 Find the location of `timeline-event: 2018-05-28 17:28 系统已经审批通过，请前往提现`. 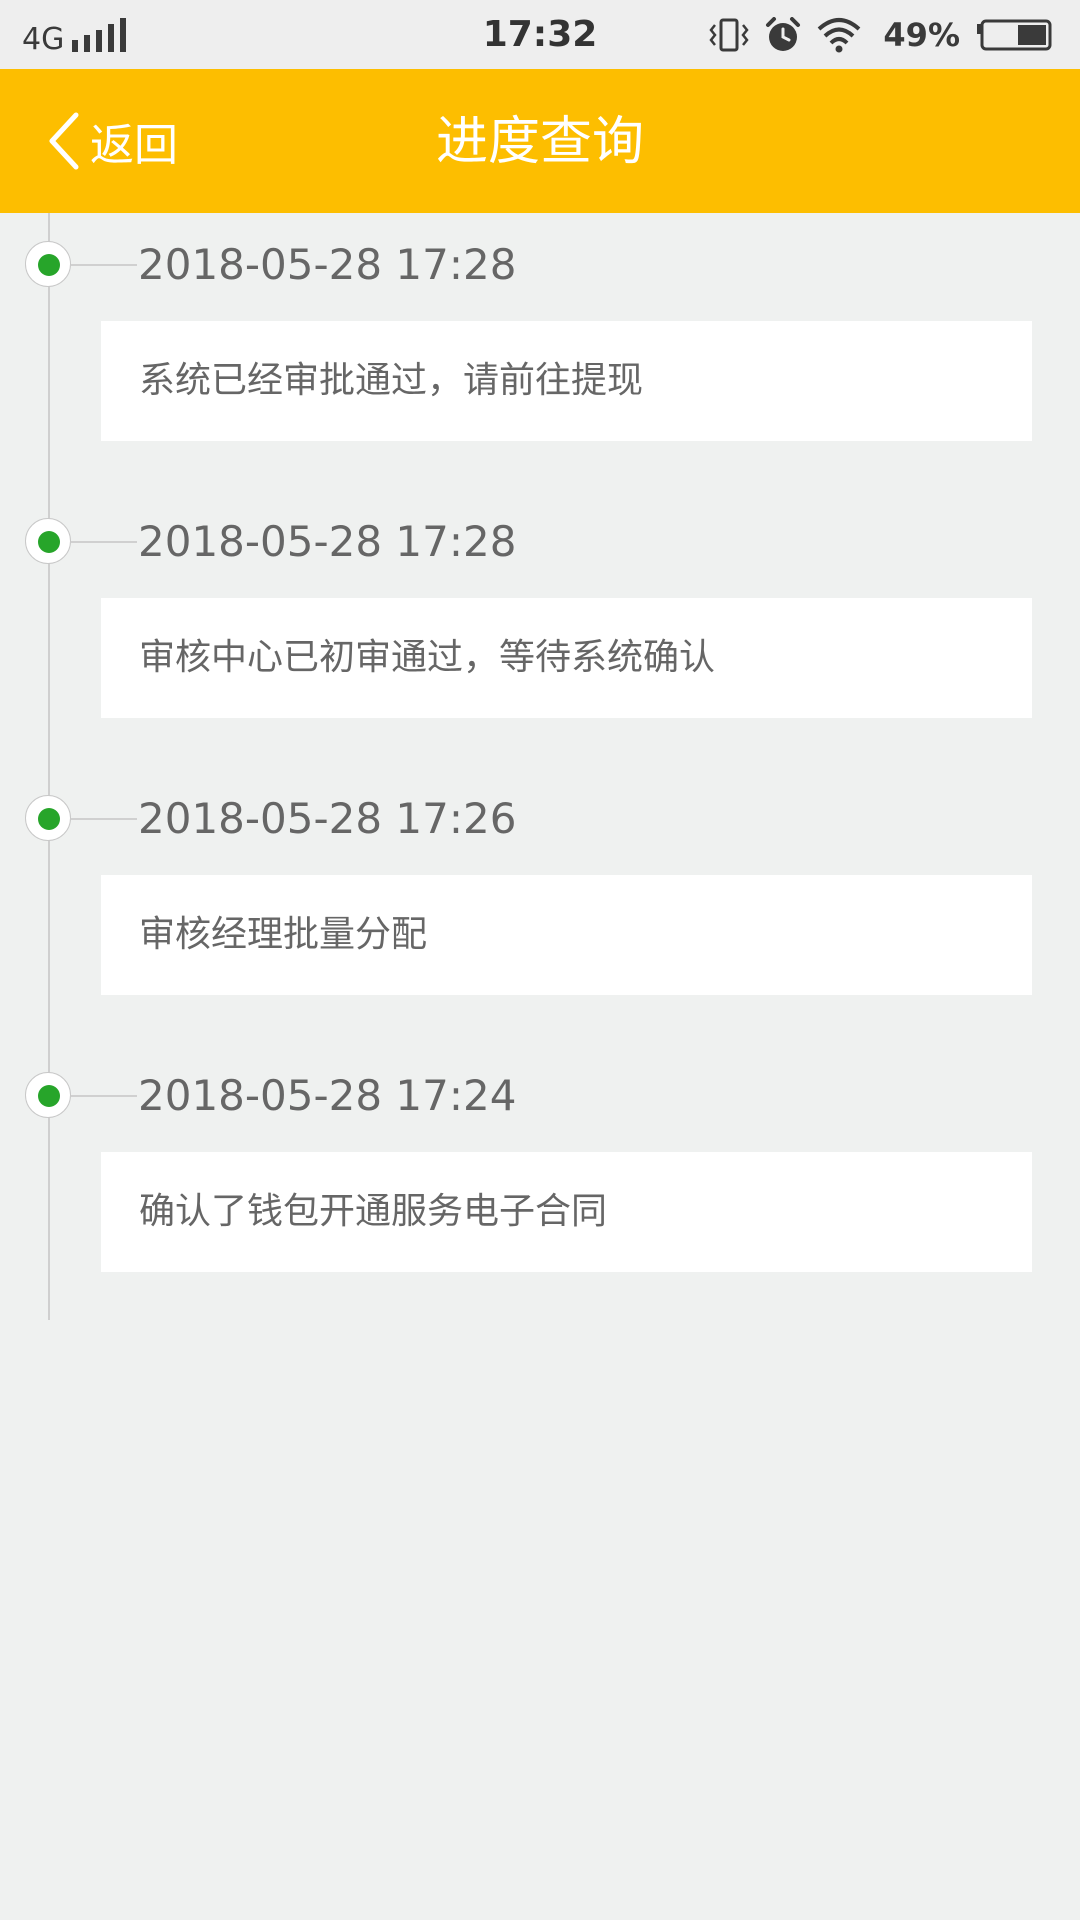

timeline-event: 2018-05-28 17:28 系统已经审批通过，请前往提现 is located at coordinates (540, 327).